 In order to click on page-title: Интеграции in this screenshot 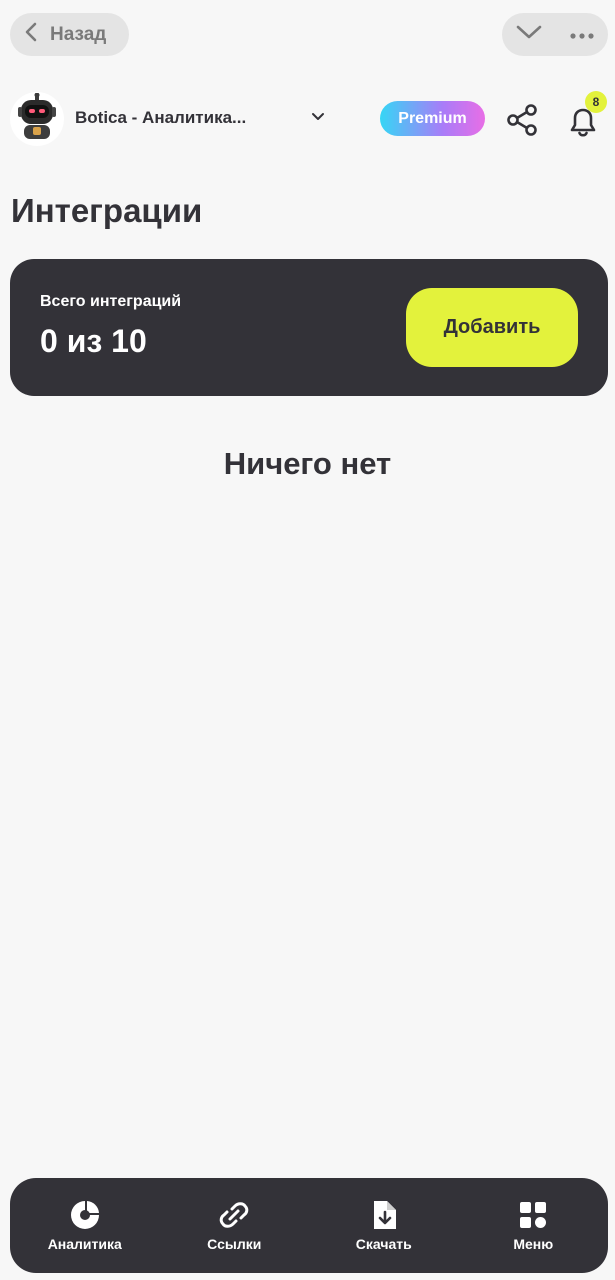, I will do `click(107, 210)`.